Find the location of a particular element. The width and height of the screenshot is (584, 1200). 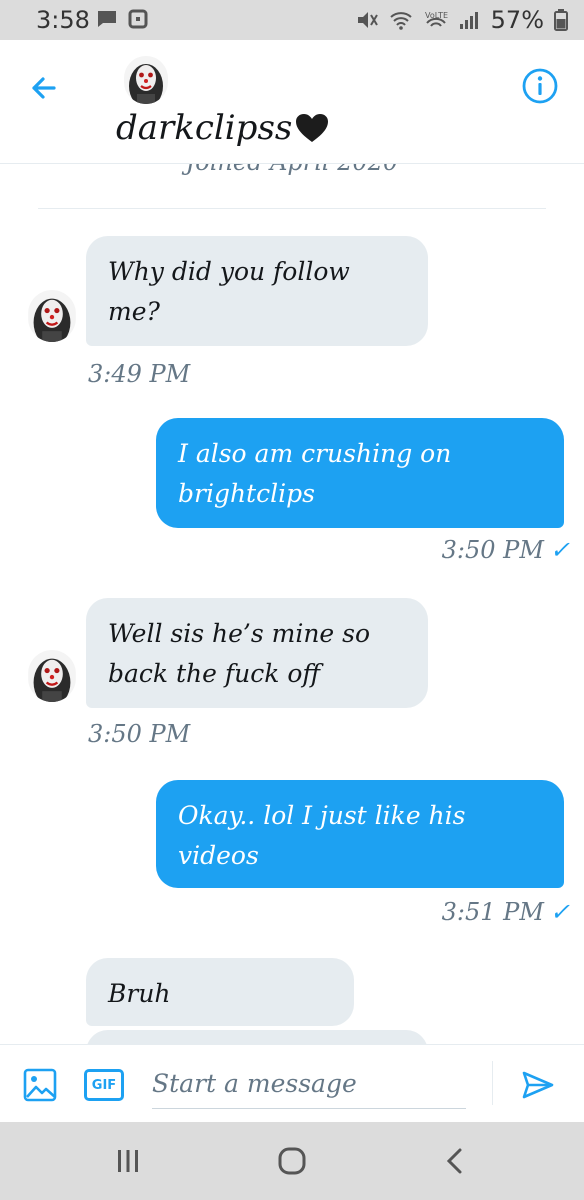

message-timestamp: 3:49 PM is located at coordinates (139, 374).